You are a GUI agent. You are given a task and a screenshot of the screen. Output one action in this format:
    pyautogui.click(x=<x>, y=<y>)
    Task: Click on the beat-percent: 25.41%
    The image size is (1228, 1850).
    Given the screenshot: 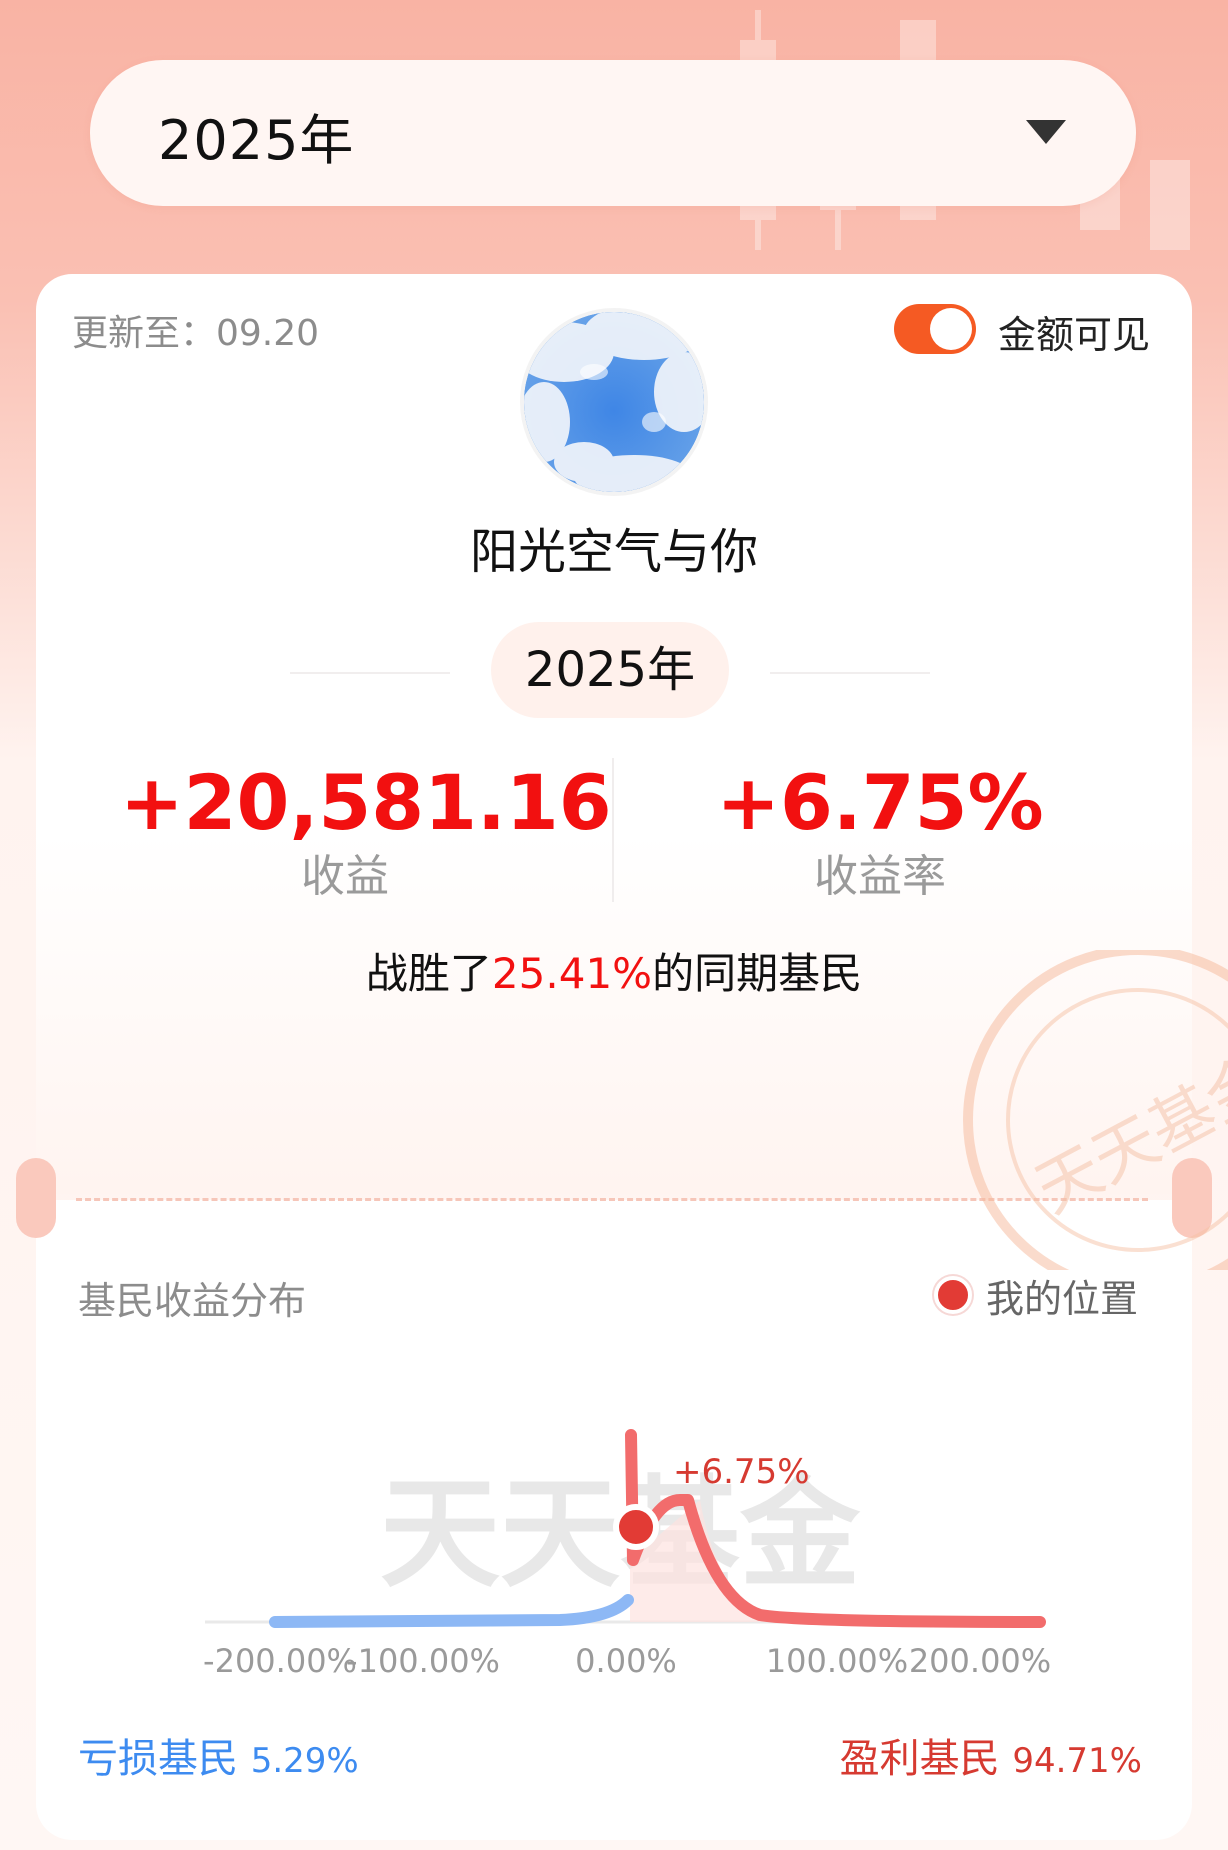 What is the action you would take?
    pyautogui.click(x=572, y=973)
    